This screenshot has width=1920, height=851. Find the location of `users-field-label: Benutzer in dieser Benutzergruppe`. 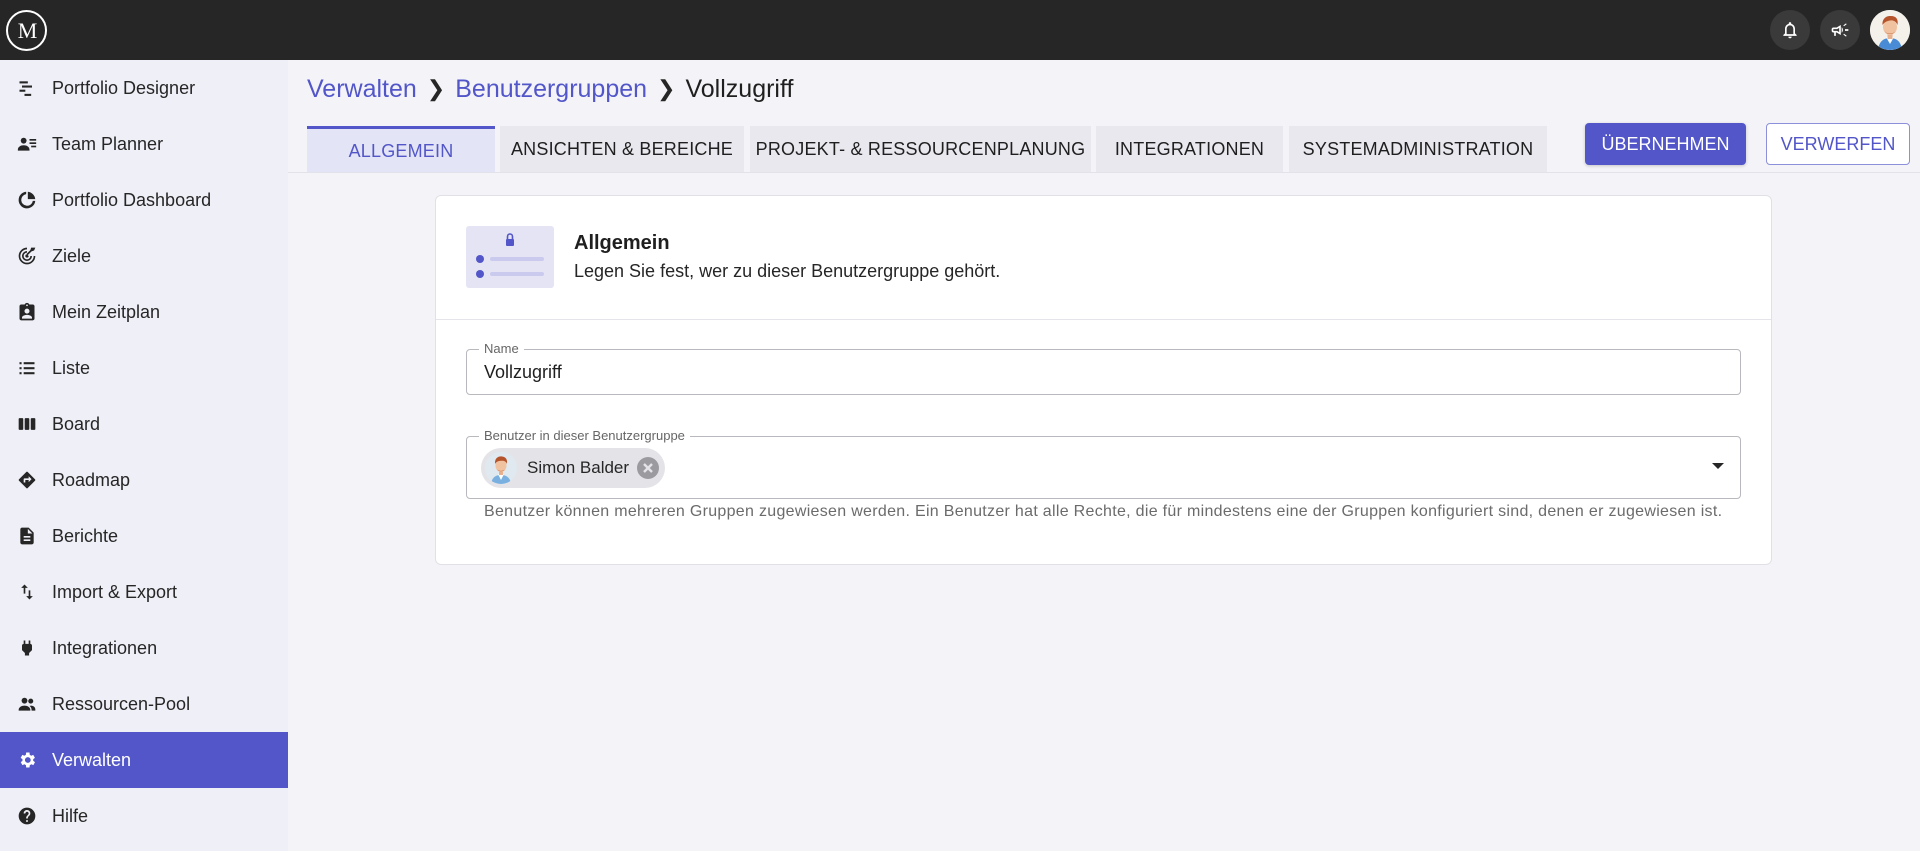

users-field-label: Benutzer in dieser Benutzergruppe is located at coordinates (584, 435).